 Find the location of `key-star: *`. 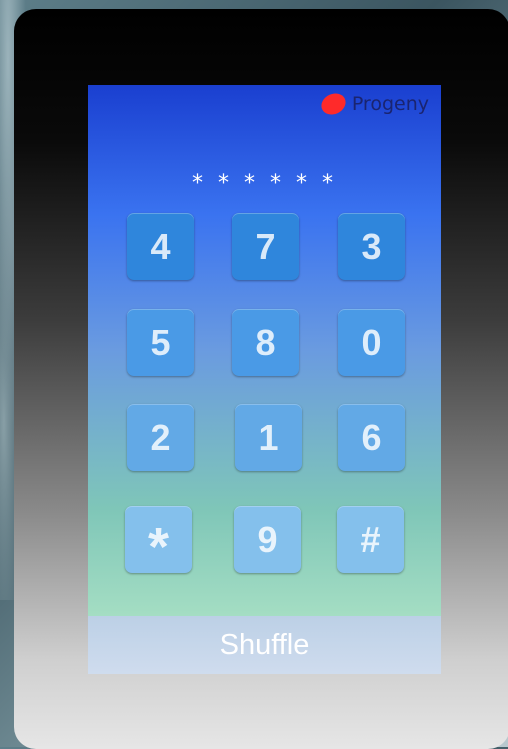

key-star: * is located at coordinates (158, 541).